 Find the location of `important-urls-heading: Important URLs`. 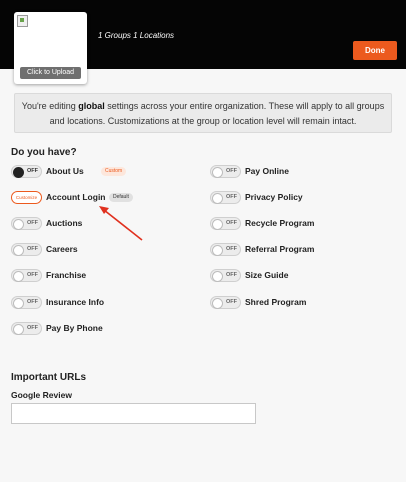

important-urls-heading: Important URLs is located at coordinates (48, 377).